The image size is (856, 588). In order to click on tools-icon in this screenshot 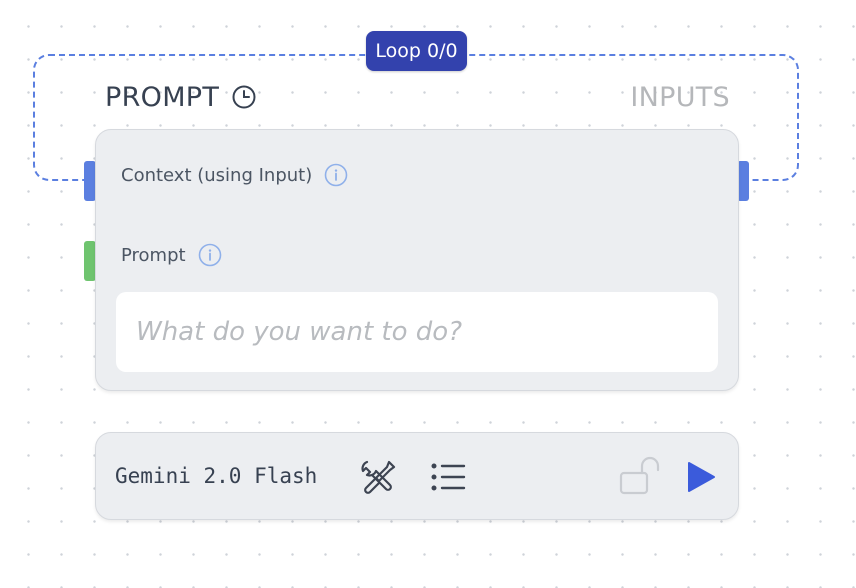, I will do `click(378, 477)`.